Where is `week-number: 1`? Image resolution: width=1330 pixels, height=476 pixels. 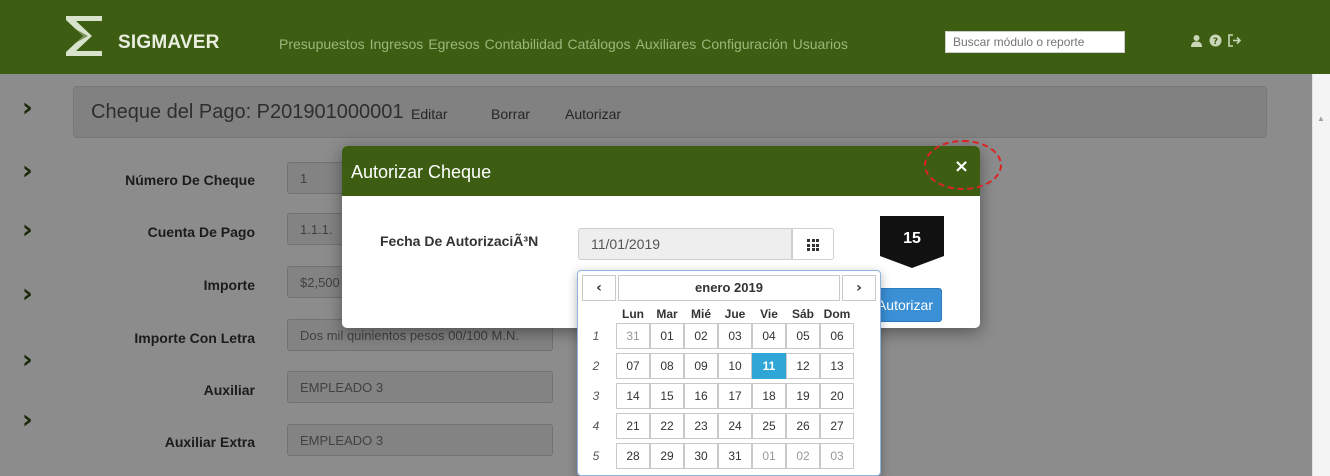
week-number: 1 is located at coordinates (596, 336).